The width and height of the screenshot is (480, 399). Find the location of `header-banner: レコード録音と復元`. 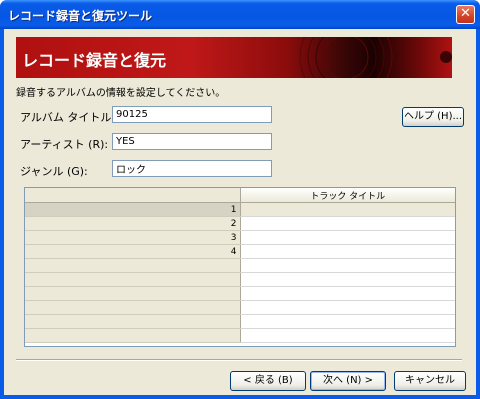

header-banner: レコード録音と復元 is located at coordinates (234, 57).